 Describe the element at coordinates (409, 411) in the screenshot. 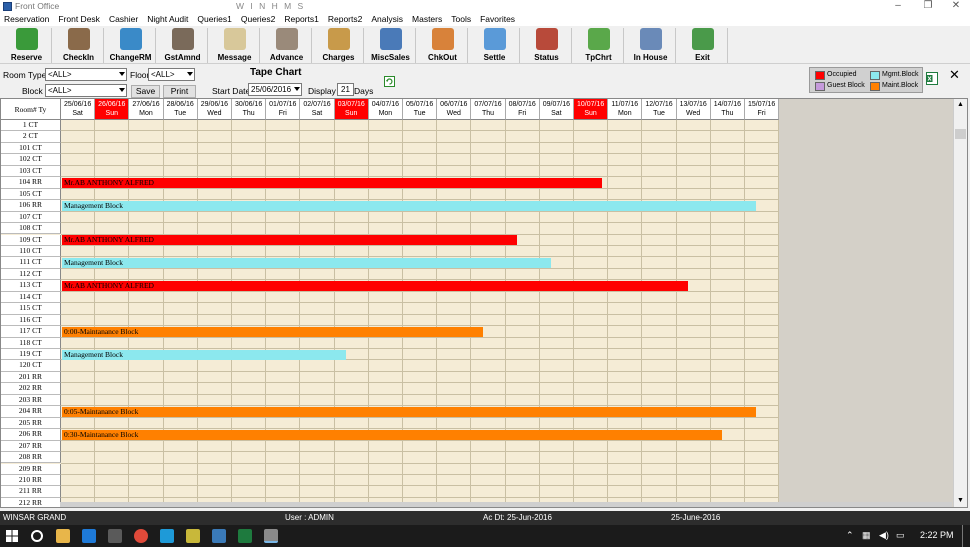

I see `booking-bar: 0:05-Maintanance Block` at that location.